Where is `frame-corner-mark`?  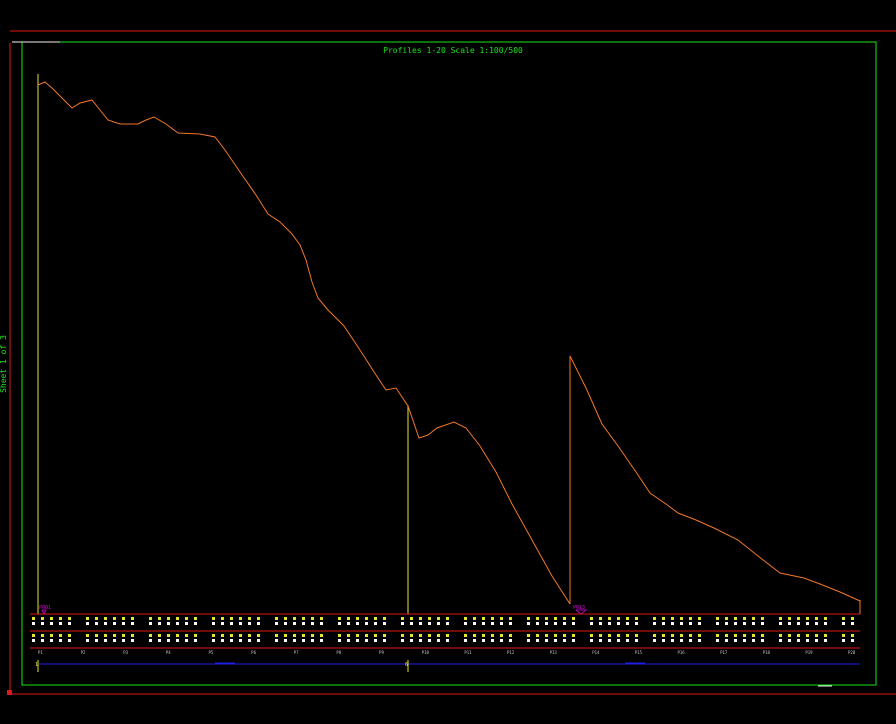 frame-corner-mark is located at coordinates (9, 692).